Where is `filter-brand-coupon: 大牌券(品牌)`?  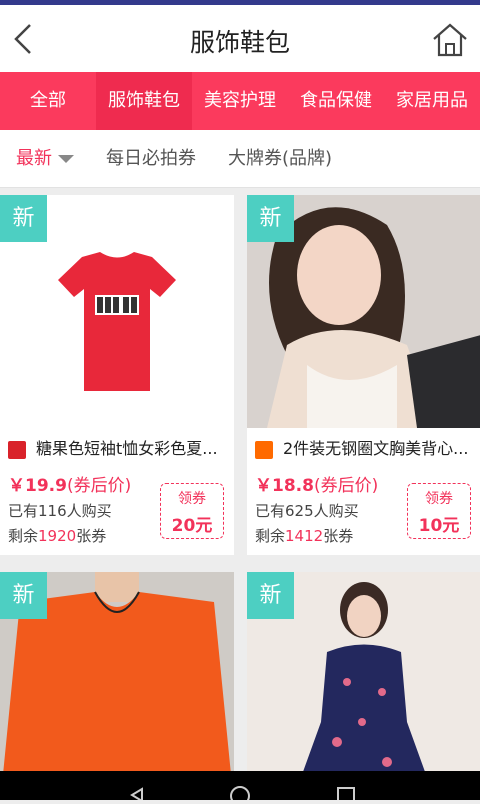
filter-brand-coupon: 大牌券(品牌) is located at coordinates (280, 159).